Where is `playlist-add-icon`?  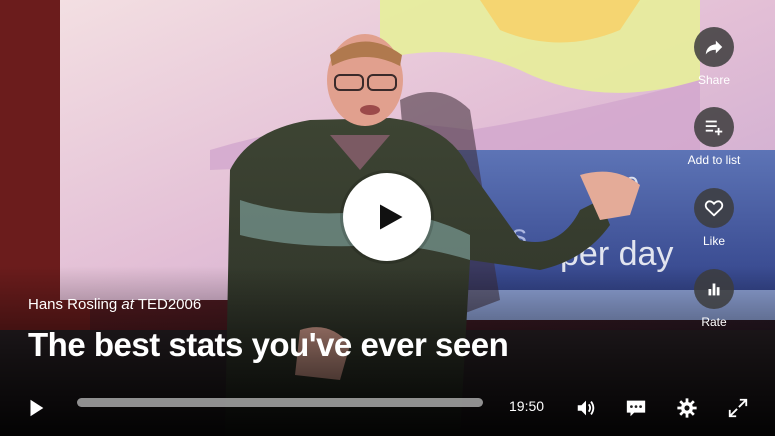
playlist-add-icon is located at coordinates (714, 128).